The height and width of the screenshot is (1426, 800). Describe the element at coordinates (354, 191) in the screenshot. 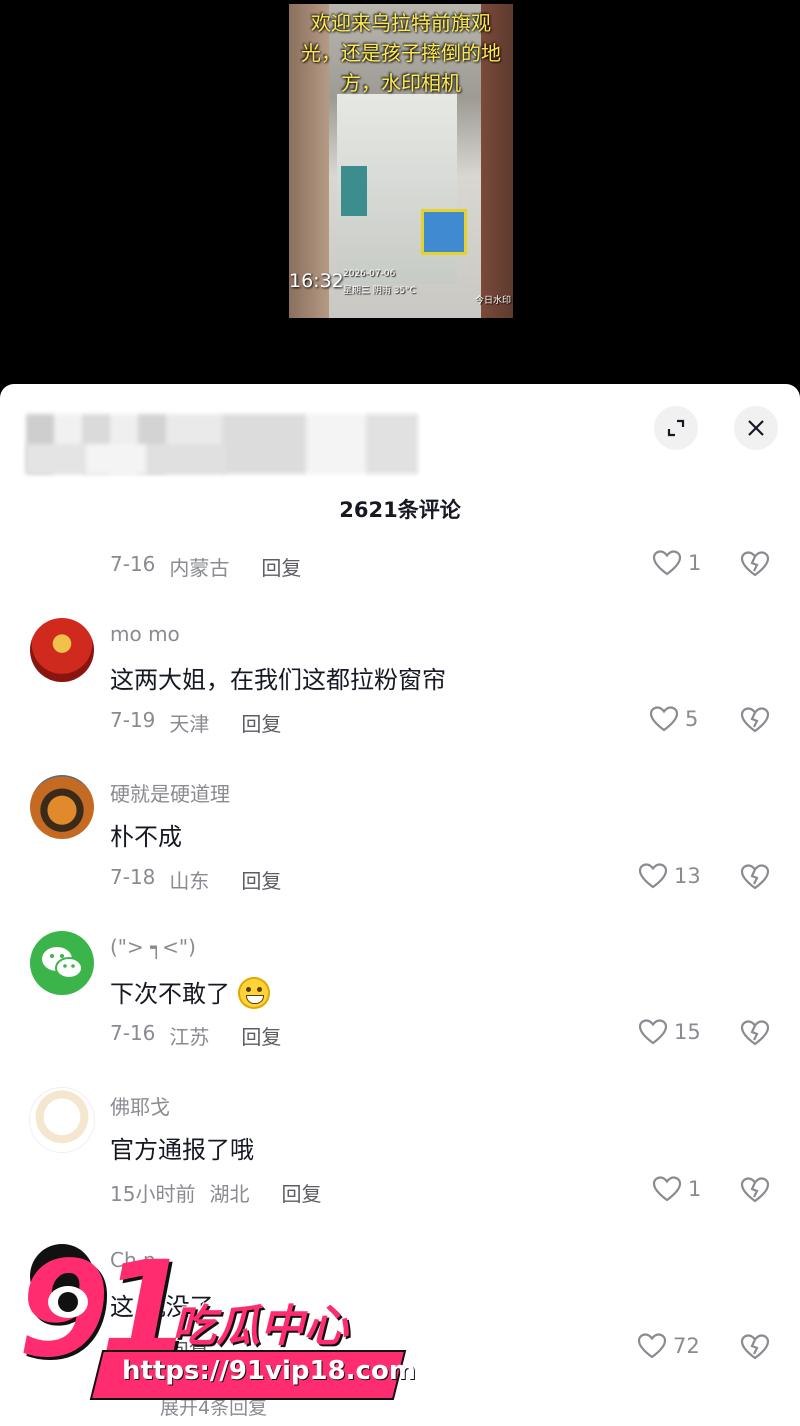

I see `video-chair` at that location.